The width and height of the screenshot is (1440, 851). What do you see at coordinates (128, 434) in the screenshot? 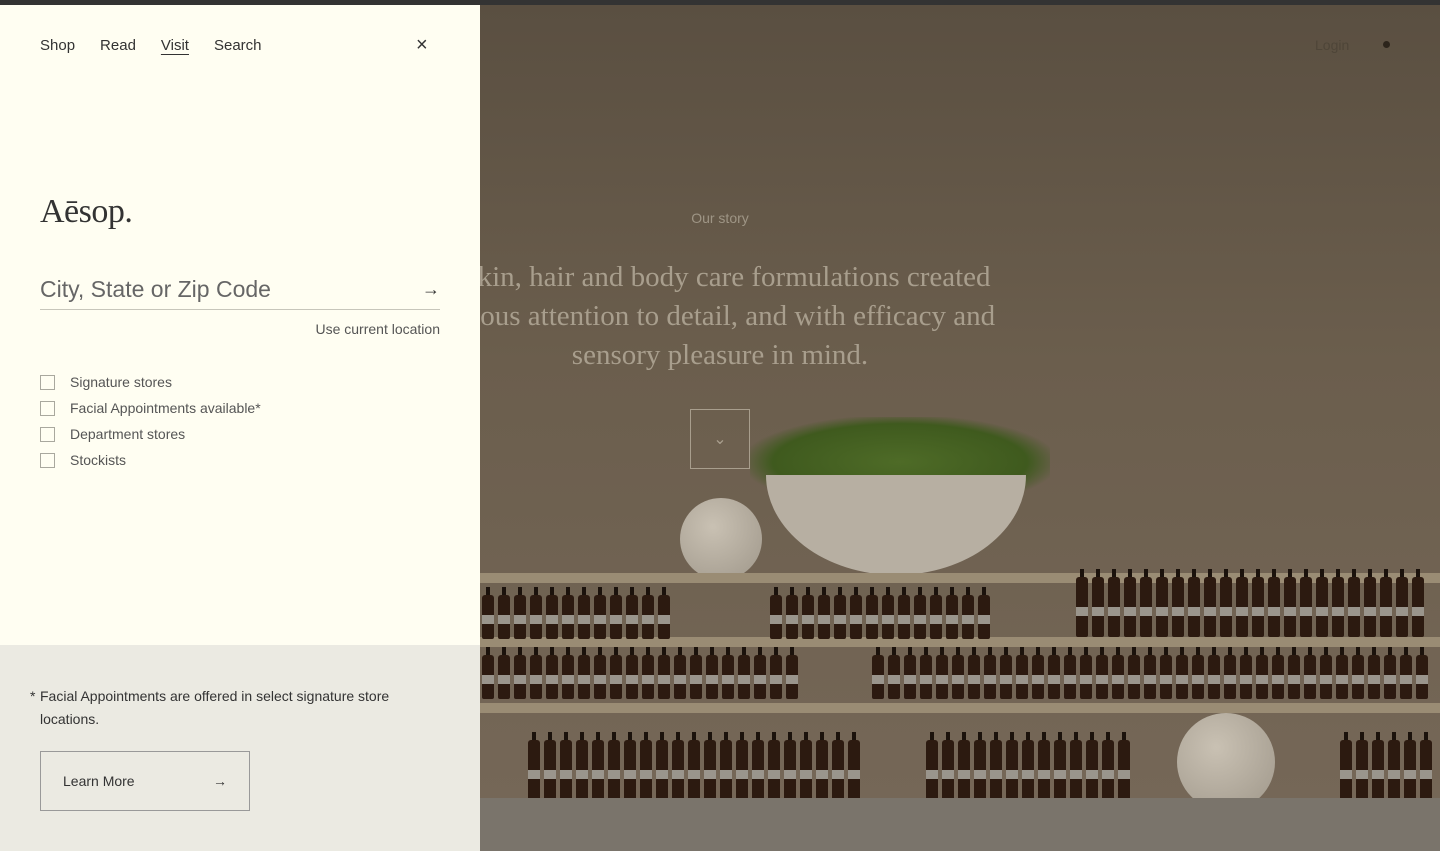
I see `filter-label: Department stores` at bounding box center [128, 434].